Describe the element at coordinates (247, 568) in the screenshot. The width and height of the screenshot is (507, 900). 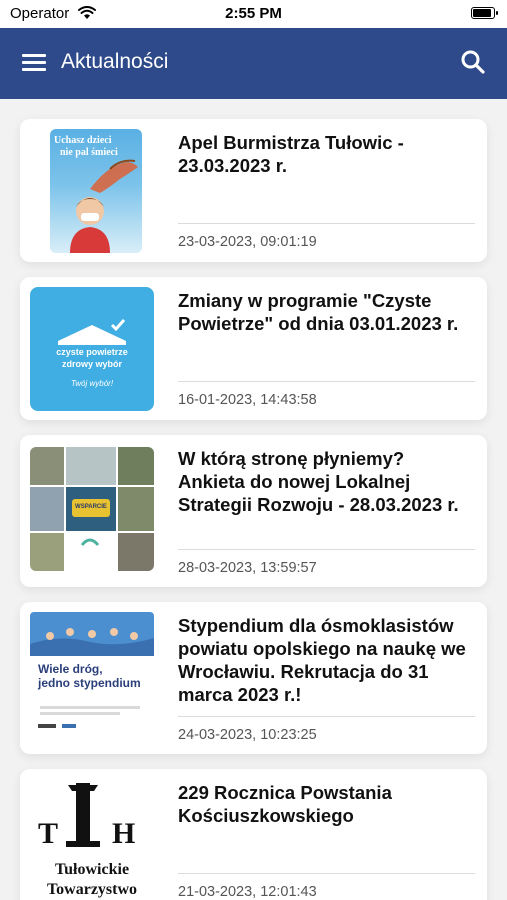
I see `article-date: 28-03-2023, 13:59:57` at that location.